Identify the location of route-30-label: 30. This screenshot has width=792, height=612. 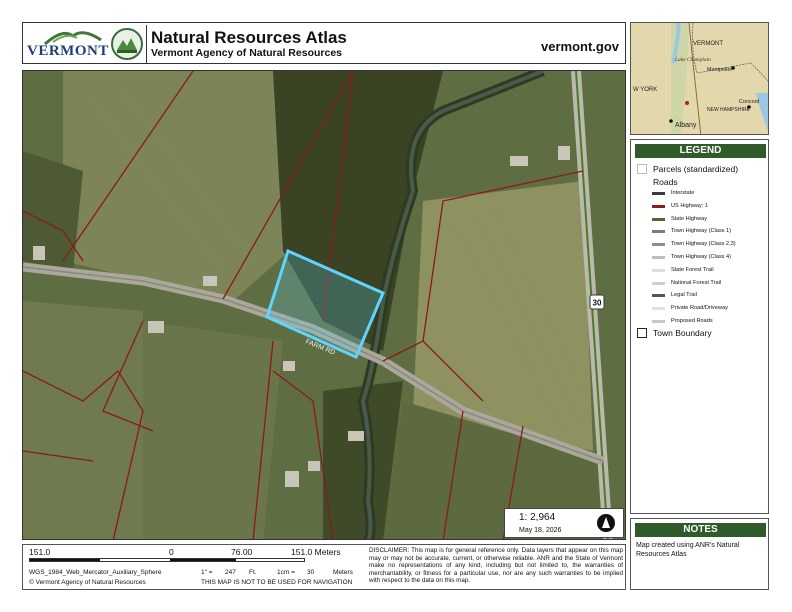
(597, 303).